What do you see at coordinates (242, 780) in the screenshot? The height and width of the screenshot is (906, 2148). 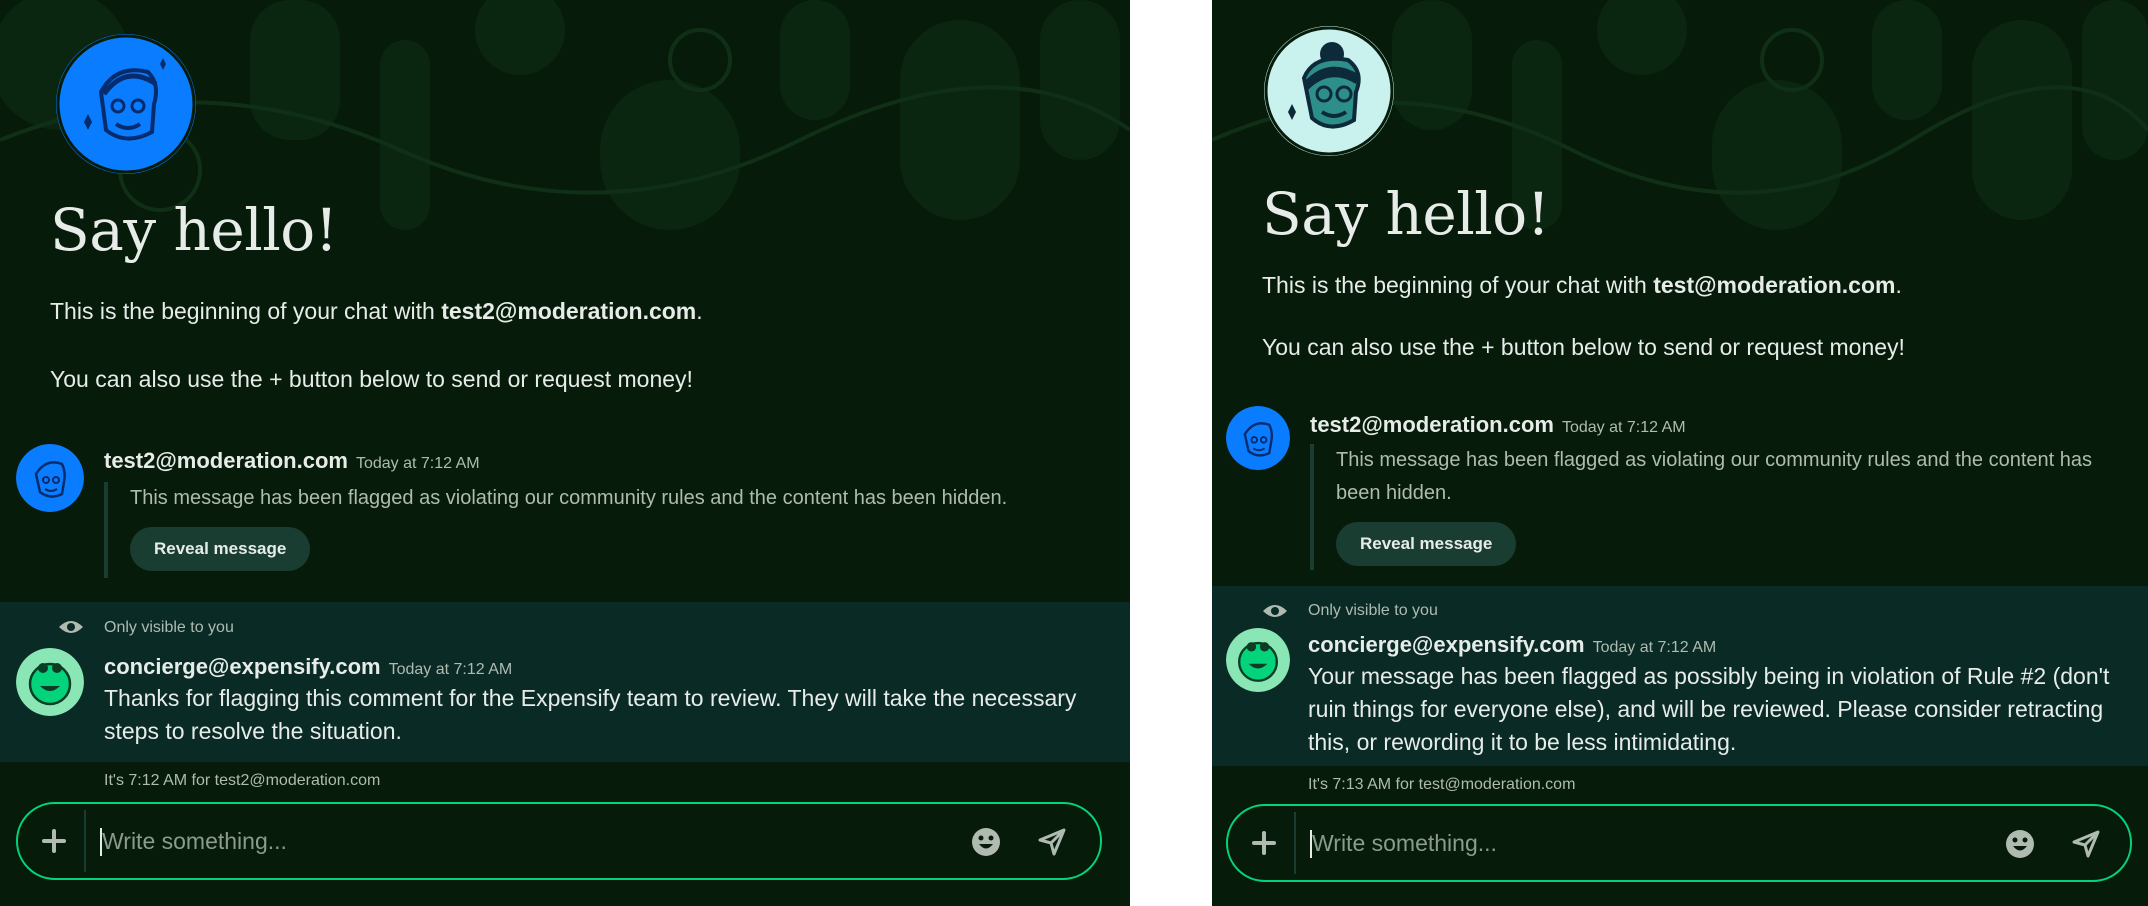 I see `local-time-footer: It's 7:12 AM for test2@moderation.com` at bounding box center [242, 780].